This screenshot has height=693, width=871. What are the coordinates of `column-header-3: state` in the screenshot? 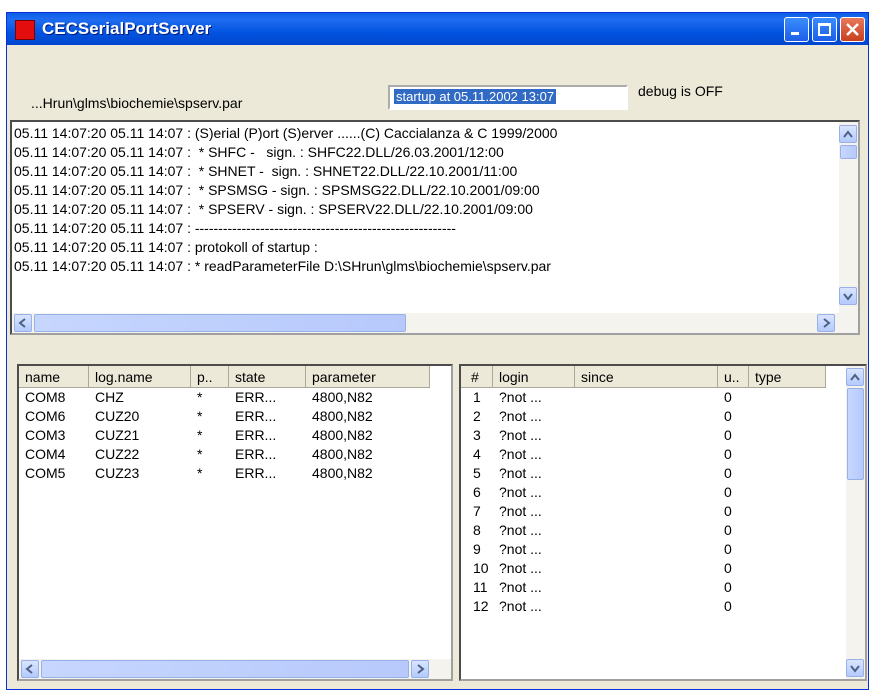 It's located at (267, 377).